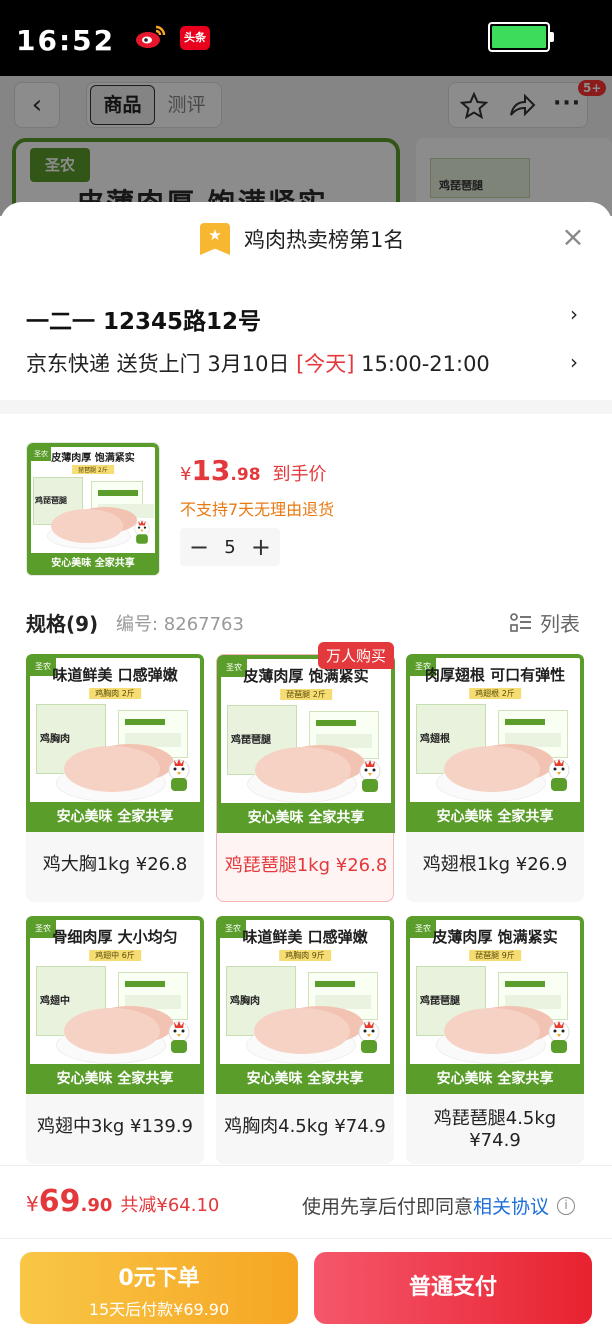 The image size is (612, 1344). What do you see at coordinates (161, 364) in the screenshot?
I see `delivery-prefix: 京东快递 送货上门 3月10日` at bounding box center [161, 364].